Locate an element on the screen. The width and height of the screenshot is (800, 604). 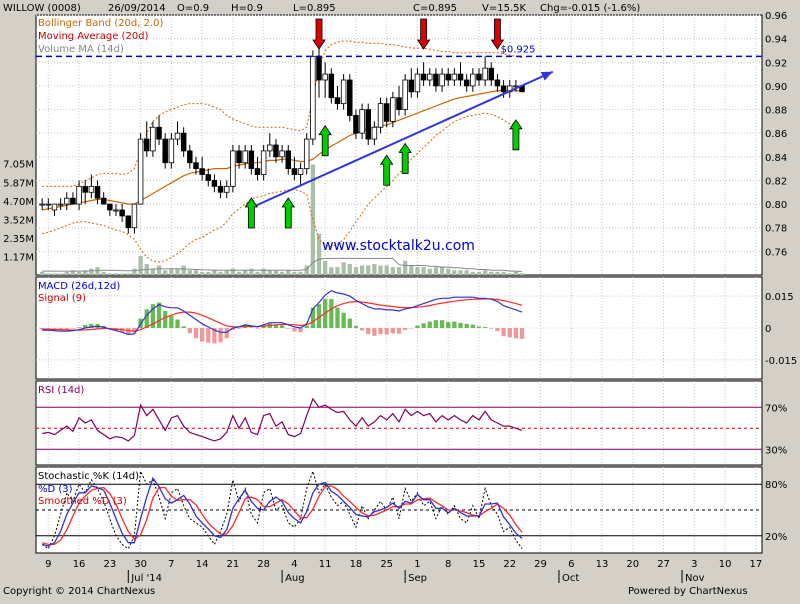
panel-rsi is located at coordinates (399, 423).